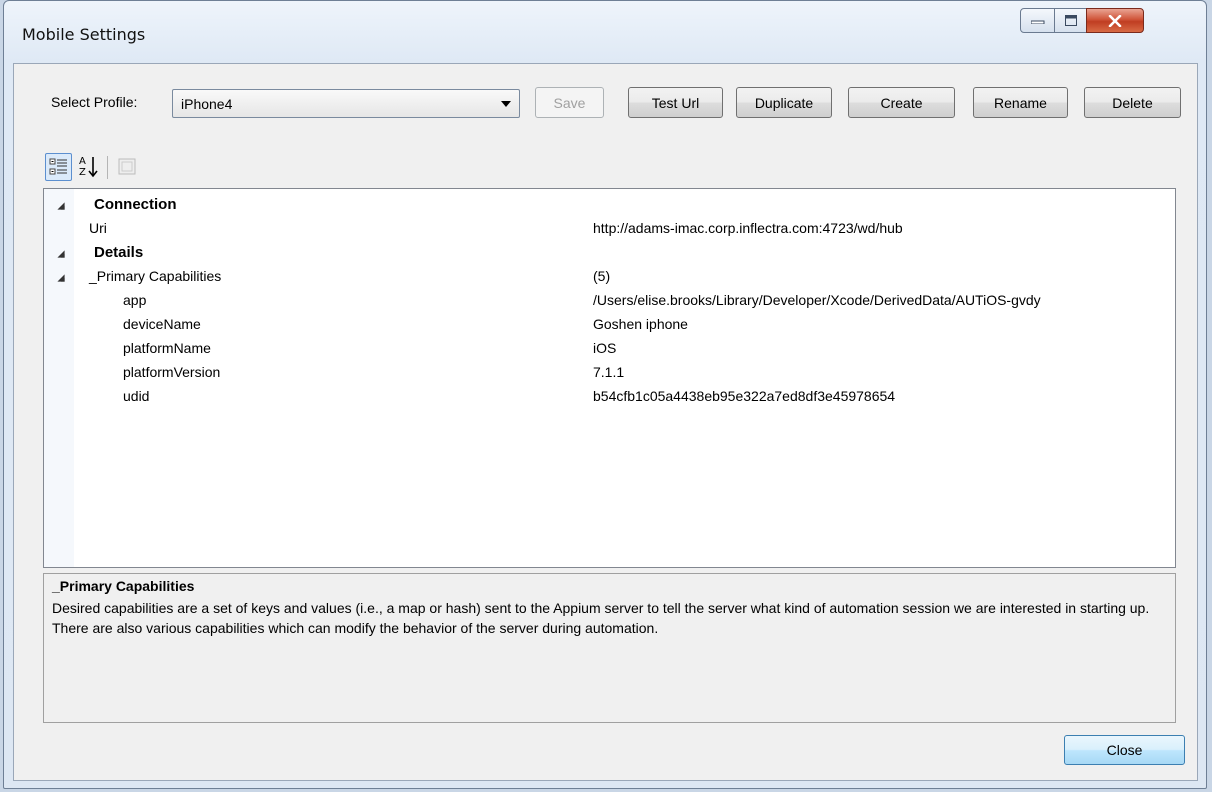 The height and width of the screenshot is (792, 1212). I want to click on maximize-button, so click(1070, 20).